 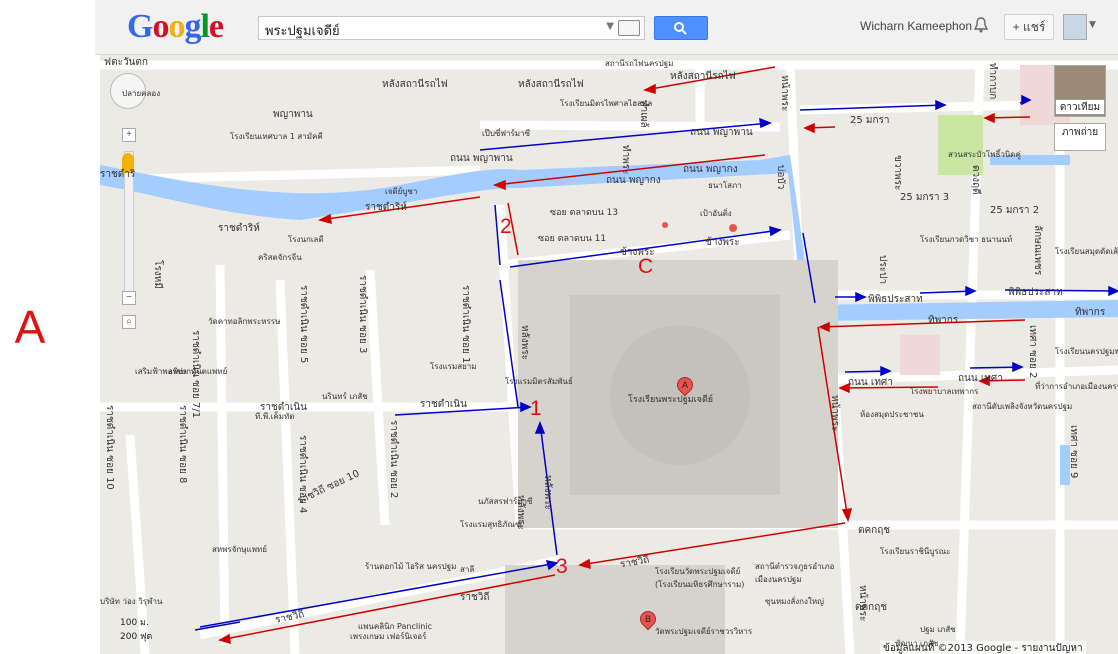 I want to click on user-name: Wicharn Kameephon, so click(x=916, y=26).